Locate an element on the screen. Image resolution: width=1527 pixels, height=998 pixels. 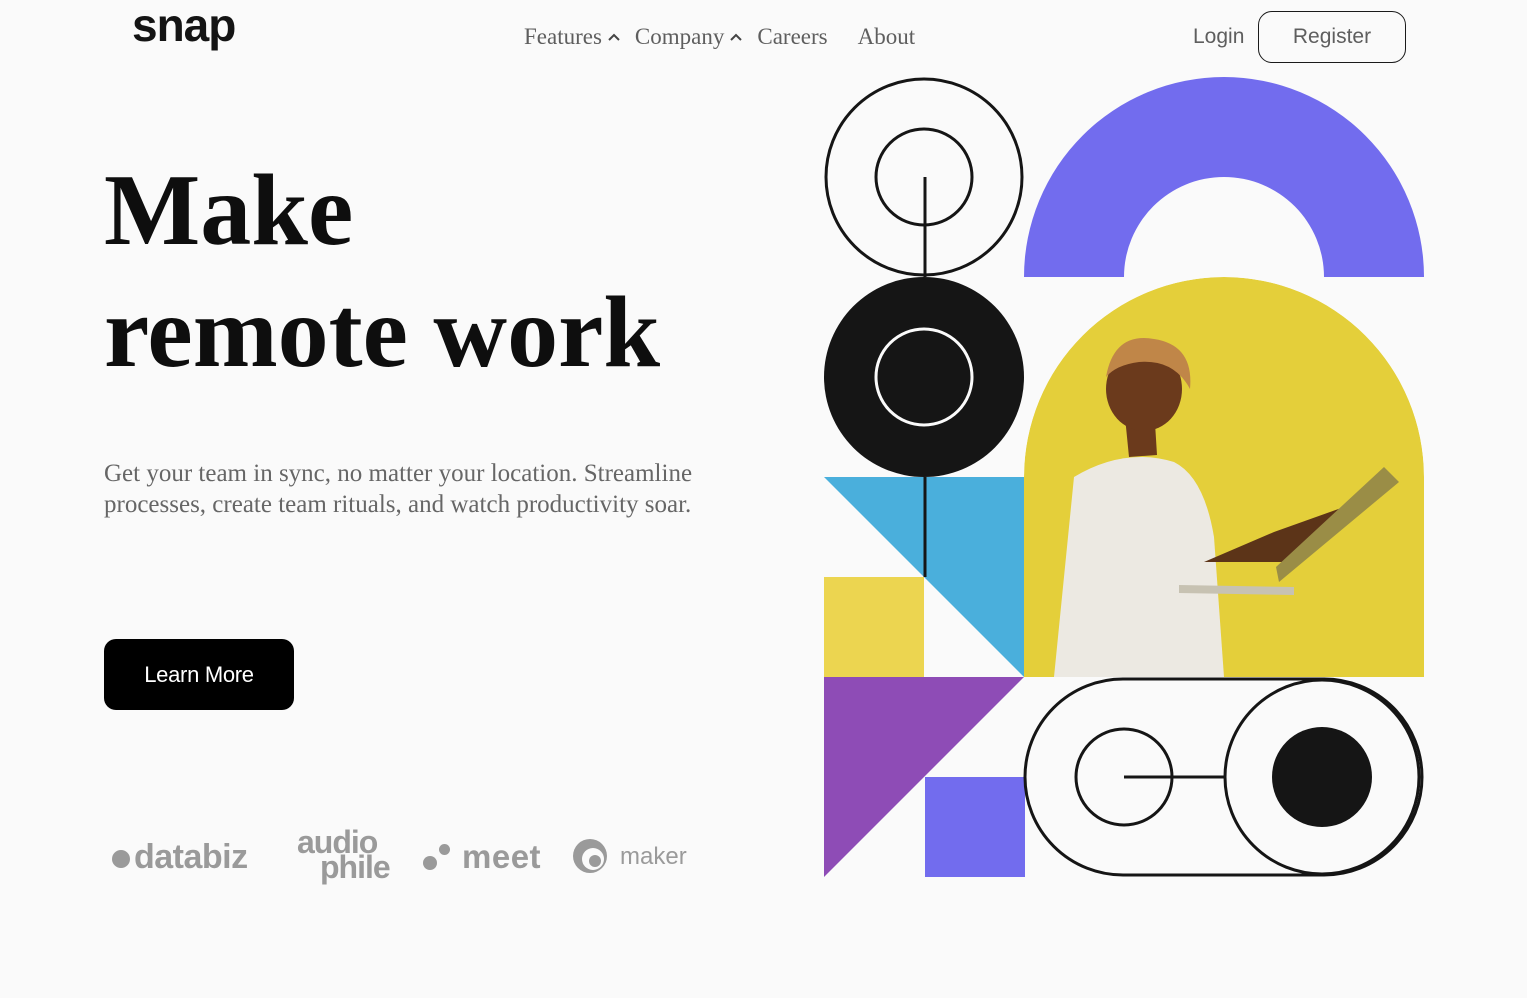
nav-item-company-label: Company is located at coordinates (679, 36).